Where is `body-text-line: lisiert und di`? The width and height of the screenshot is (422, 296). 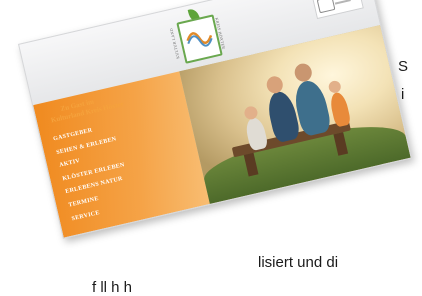 body-text-line: lisiert und di is located at coordinates (298, 262).